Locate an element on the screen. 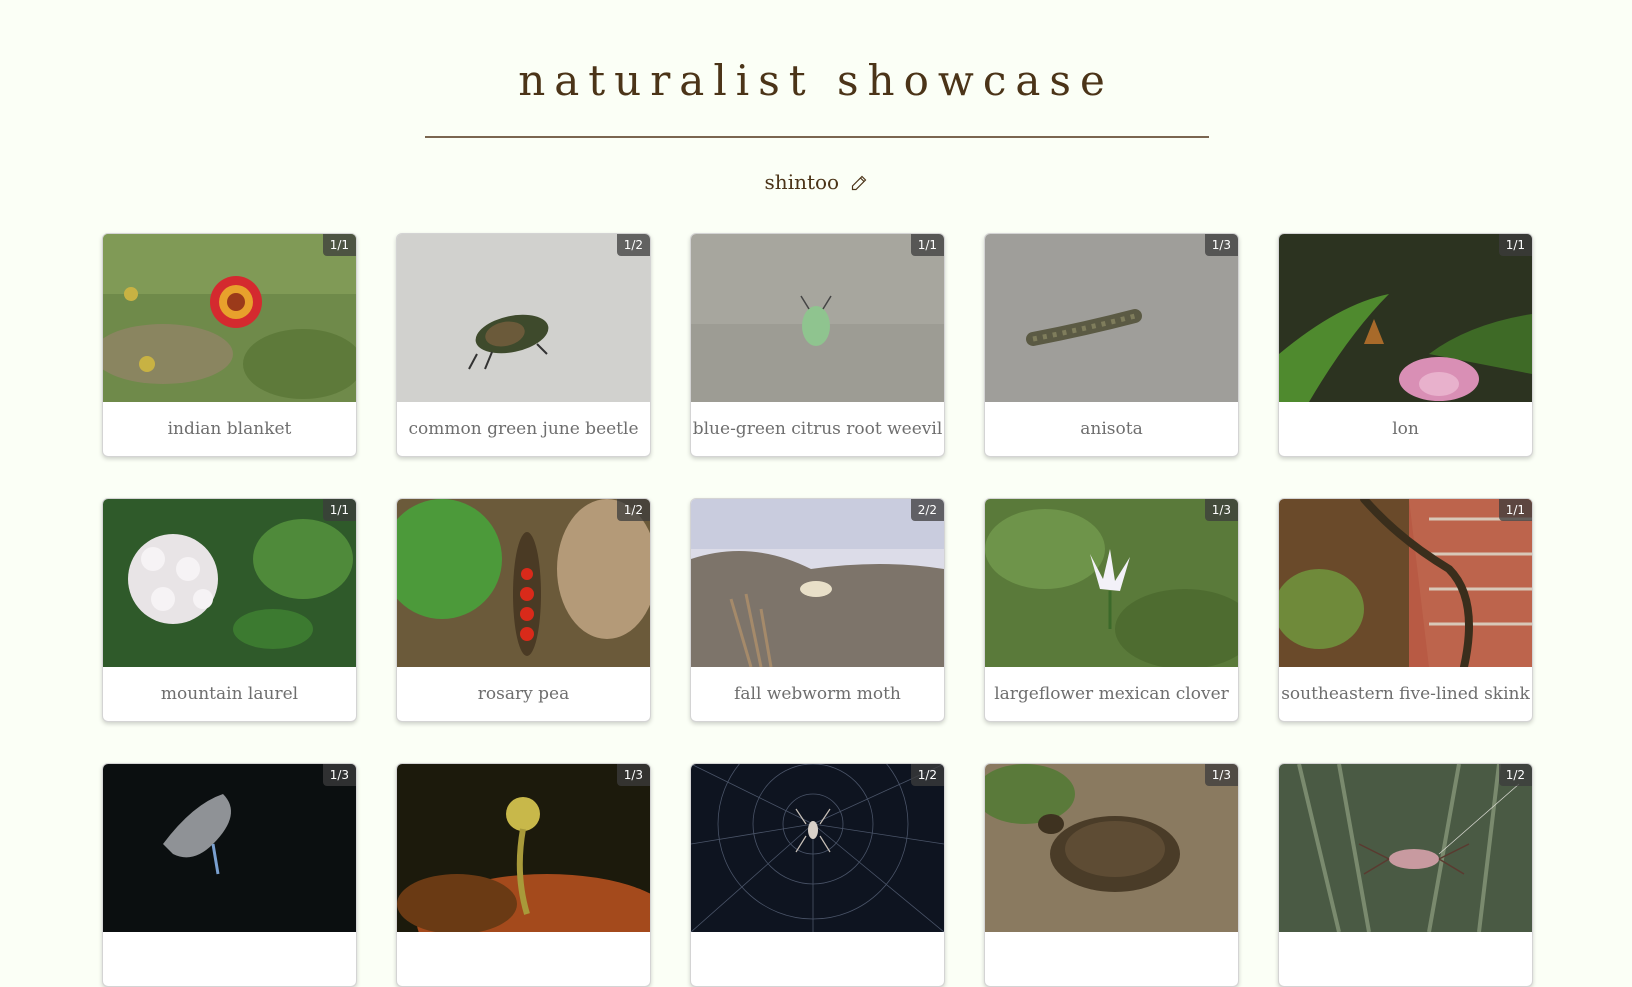 This screenshot has height=987, width=1632. observation-card: 2/2 fall webworm moth is located at coordinates (817, 610).